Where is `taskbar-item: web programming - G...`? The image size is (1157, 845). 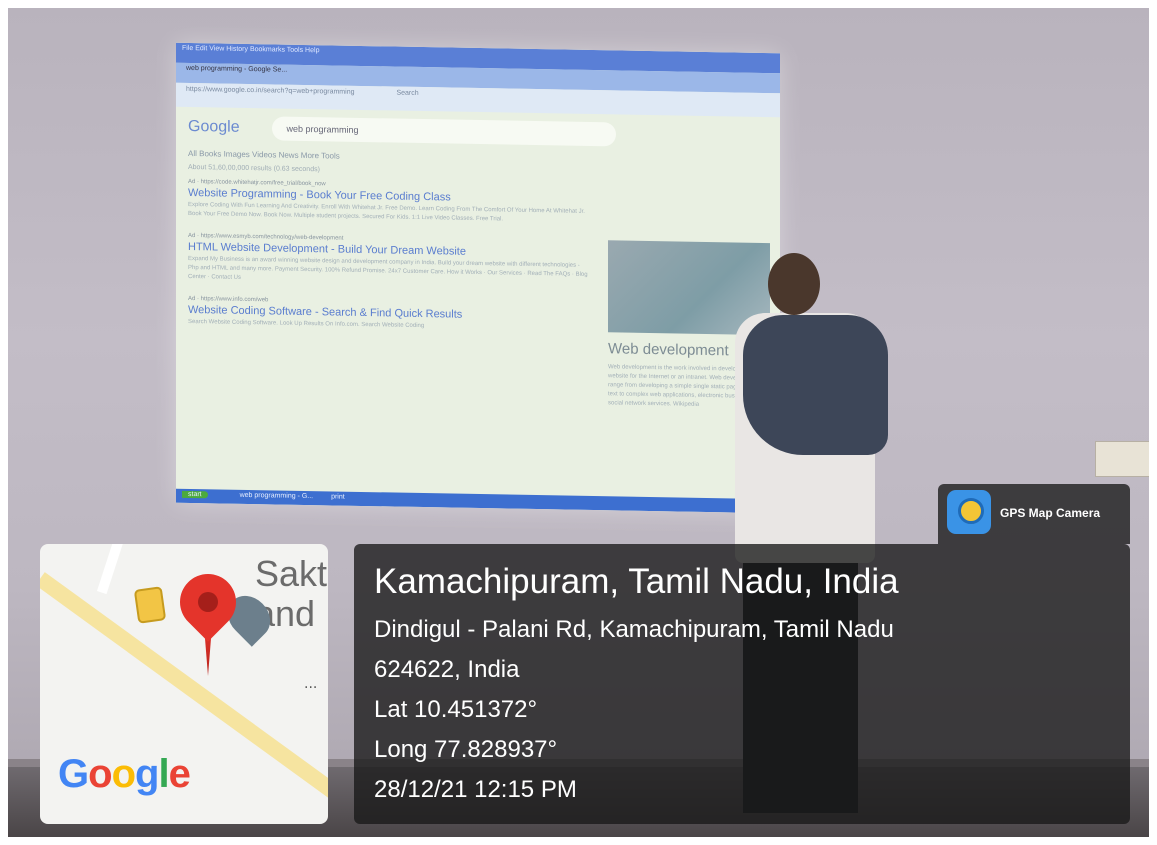 taskbar-item: web programming - G... is located at coordinates (276, 496).